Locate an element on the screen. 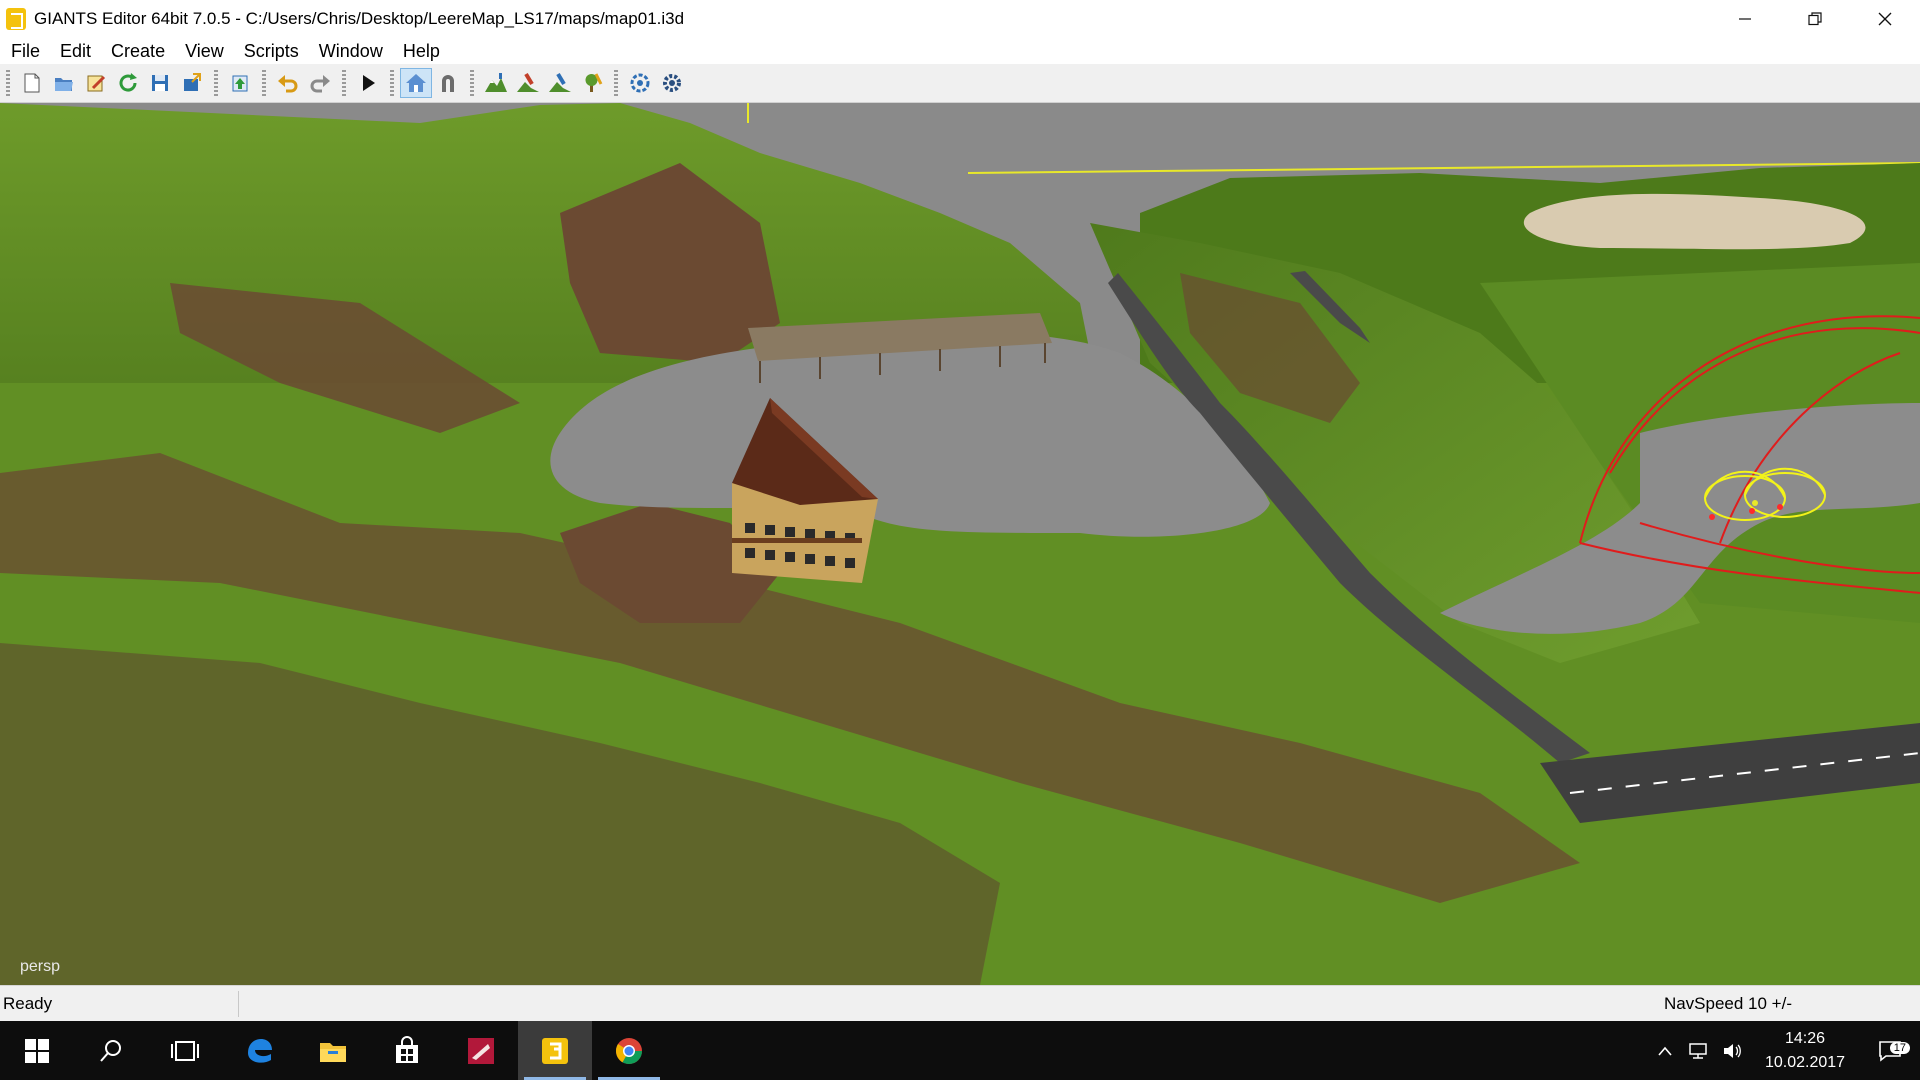 This screenshot has height=1080, width=1920. reload-button is located at coordinates (128, 83).